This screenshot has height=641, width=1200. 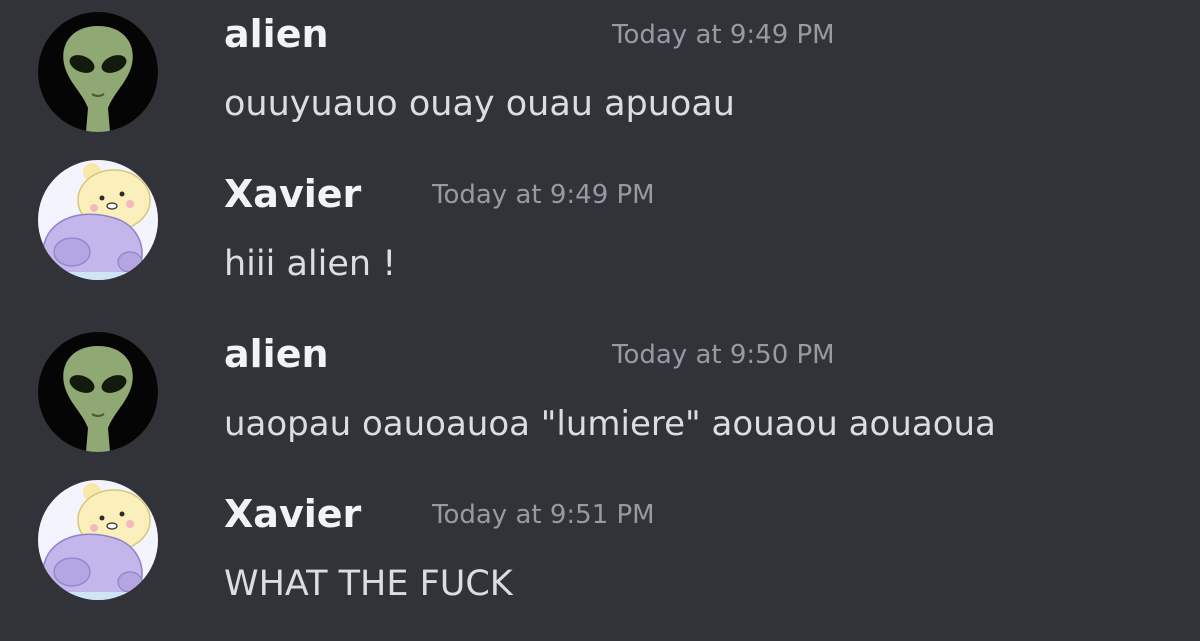 I want to click on message-timestamp: Today at 9:51 PM, so click(x=543, y=515).